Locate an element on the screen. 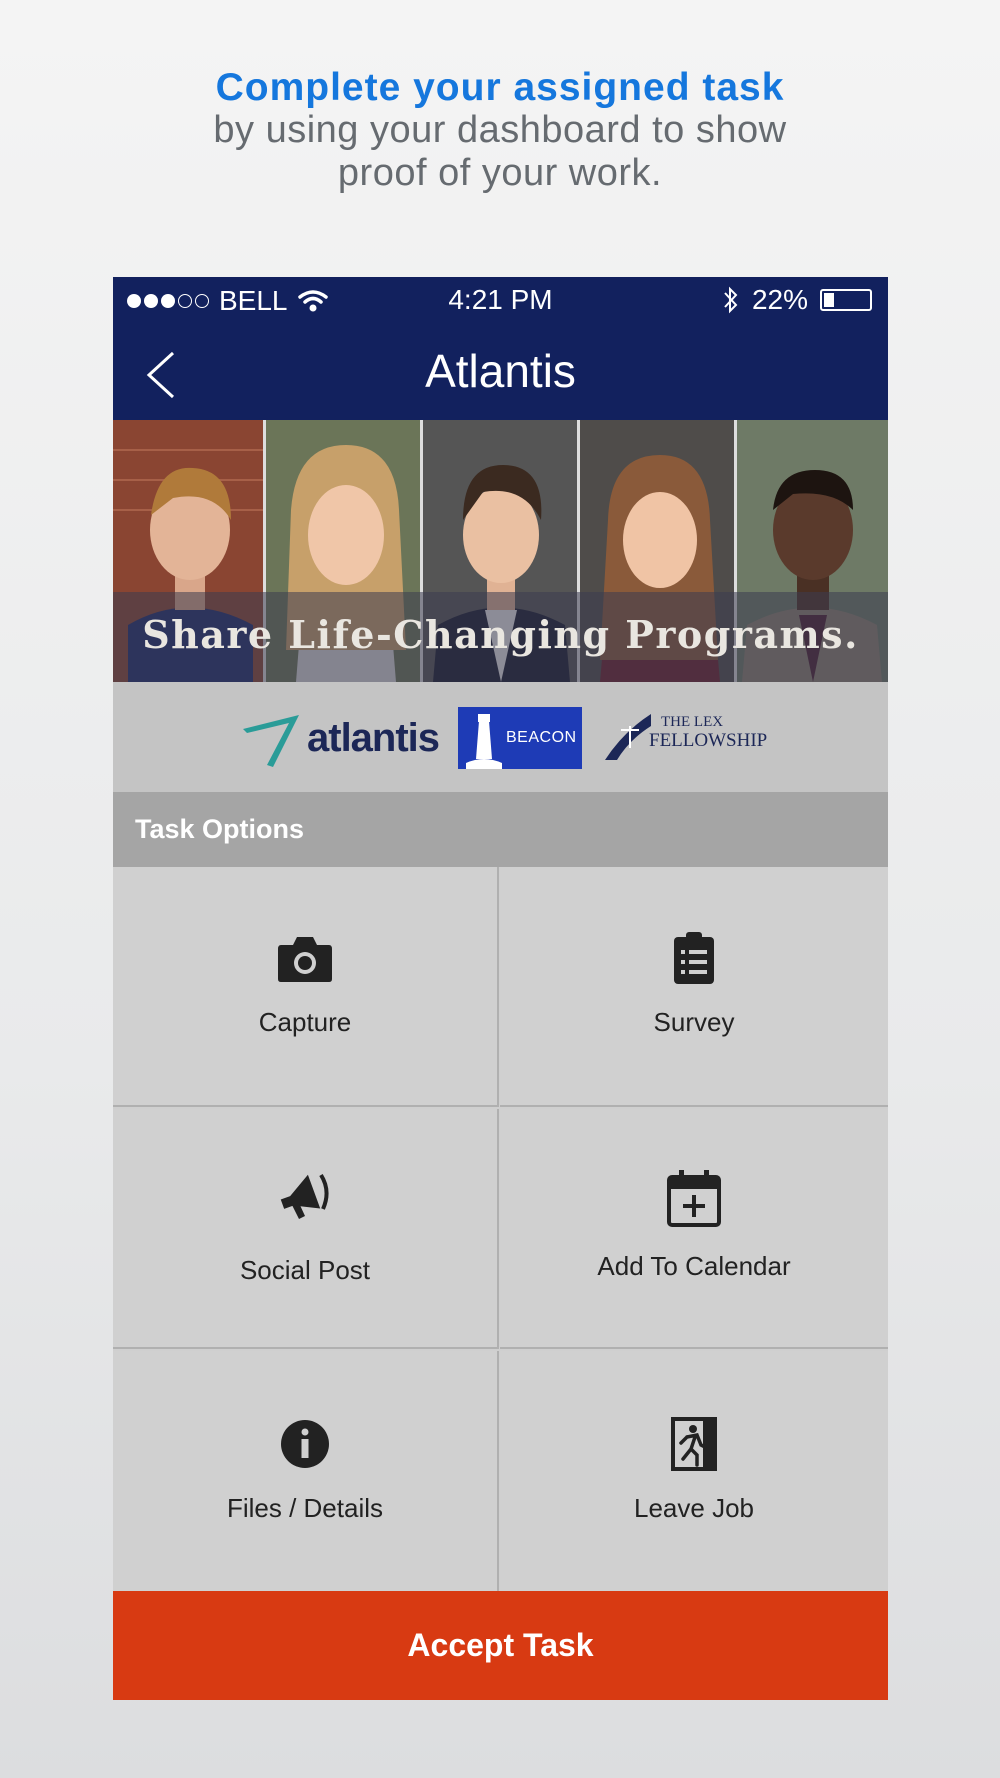 This screenshot has height=1778, width=1000. capture-label: Capture is located at coordinates (305, 1022).